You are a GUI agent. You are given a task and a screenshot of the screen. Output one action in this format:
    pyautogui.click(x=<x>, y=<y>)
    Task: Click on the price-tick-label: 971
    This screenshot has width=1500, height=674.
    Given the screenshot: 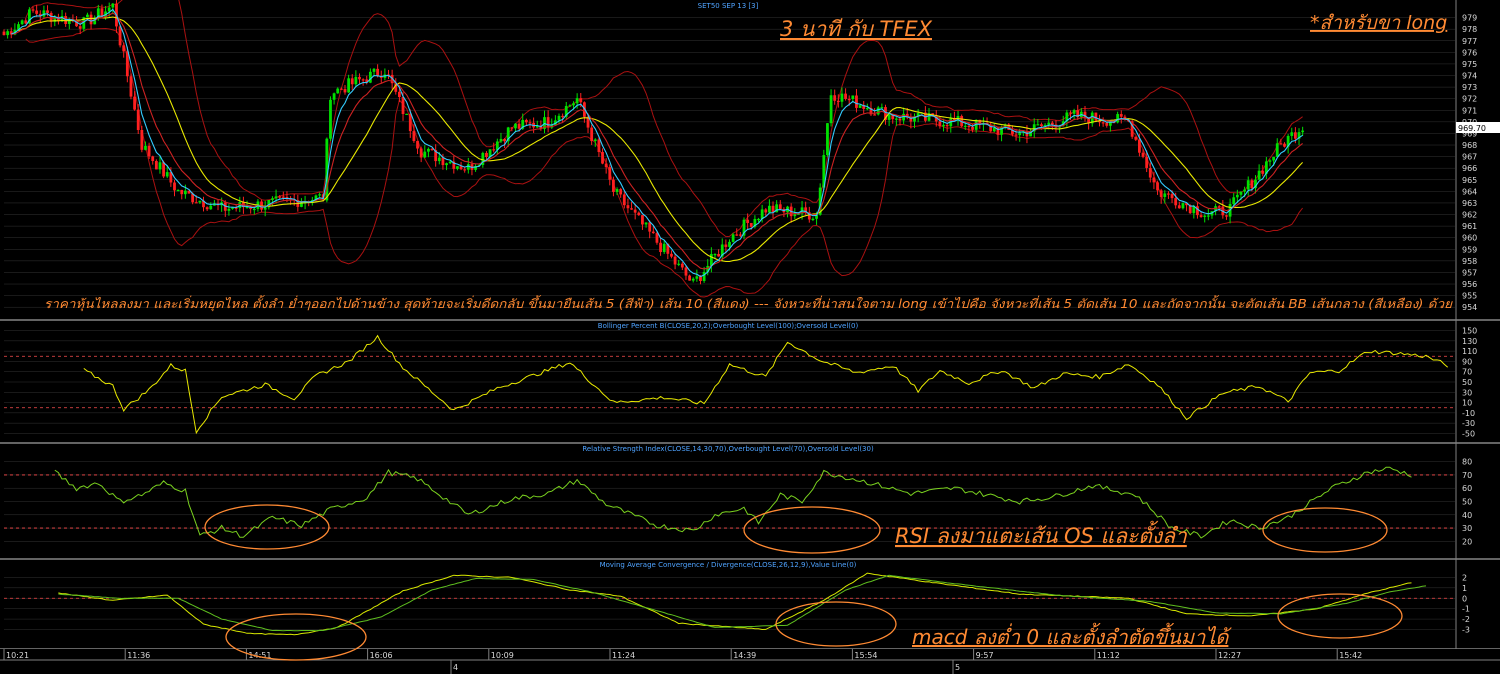 What is the action you would take?
    pyautogui.click(x=1469, y=110)
    